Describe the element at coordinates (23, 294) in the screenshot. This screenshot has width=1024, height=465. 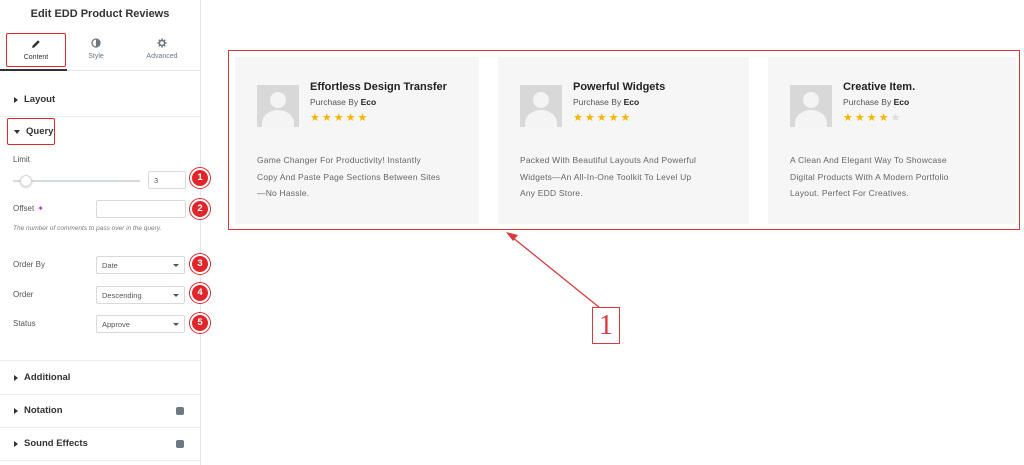
I see `order-label: Order` at that location.